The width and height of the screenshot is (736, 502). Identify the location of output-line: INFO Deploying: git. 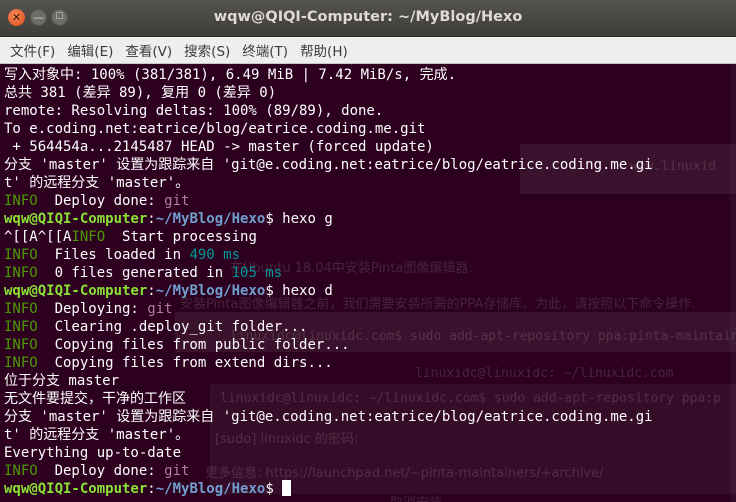
(370, 309).